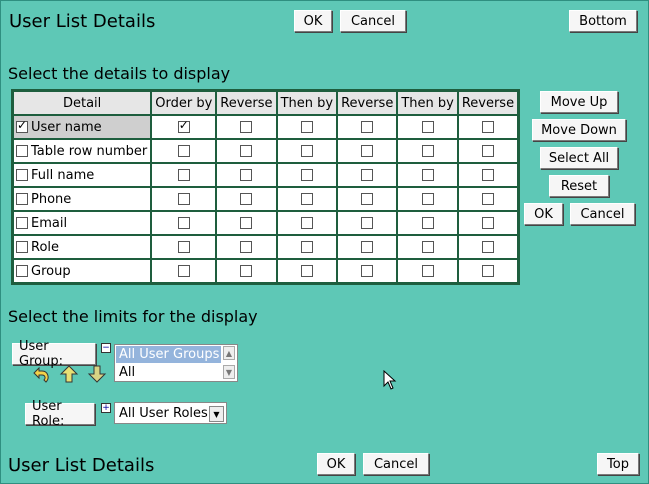  What do you see at coordinates (82, 175) in the screenshot?
I see `detail-cell: Full name` at bounding box center [82, 175].